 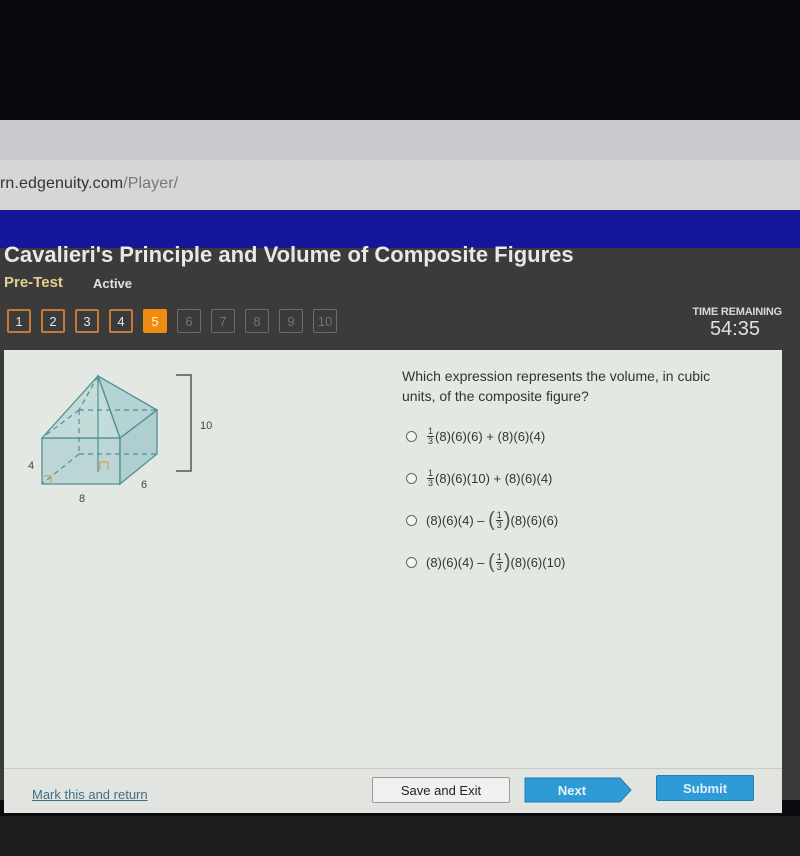 I want to click on question-button-7: 7, so click(x=223, y=321).